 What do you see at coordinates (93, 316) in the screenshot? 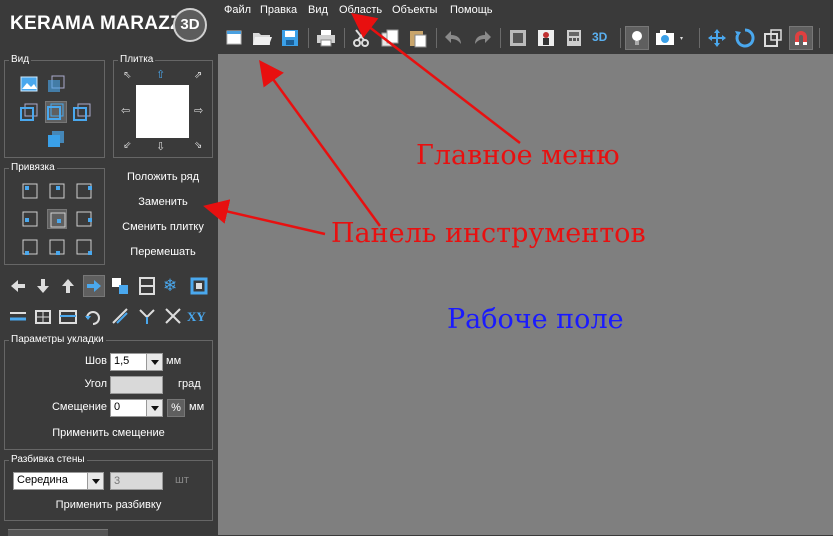
I see `rotate-tile-icon` at bounding box center [93, 316].